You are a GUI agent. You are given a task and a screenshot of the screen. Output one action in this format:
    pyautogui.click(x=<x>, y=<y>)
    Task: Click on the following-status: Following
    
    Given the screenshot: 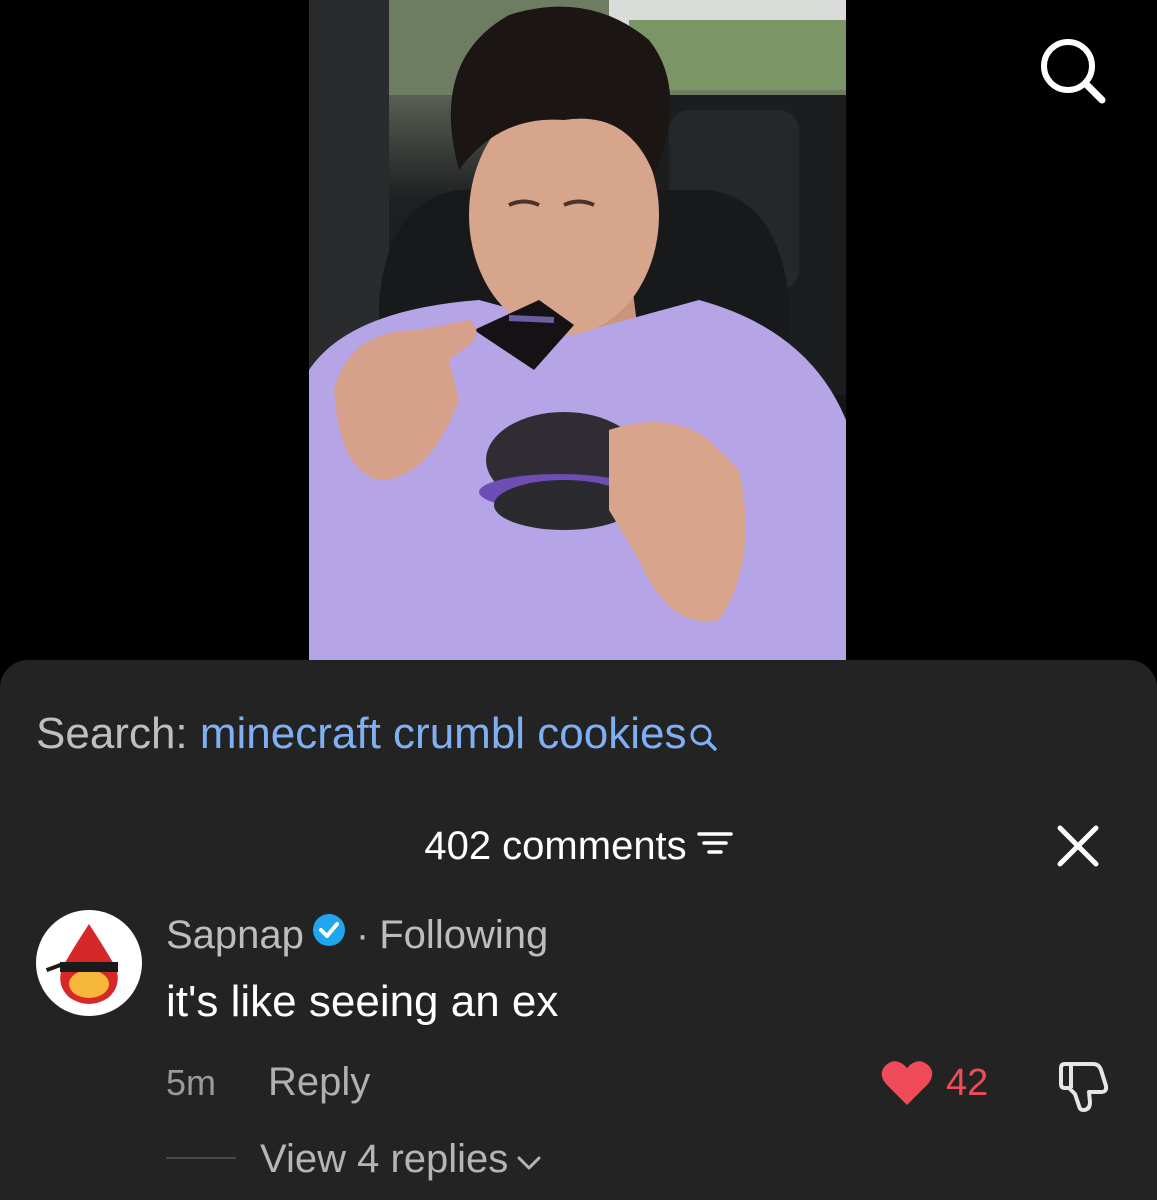 What is the action you would take?
    pyautogui.click(x=464, y=935)
    